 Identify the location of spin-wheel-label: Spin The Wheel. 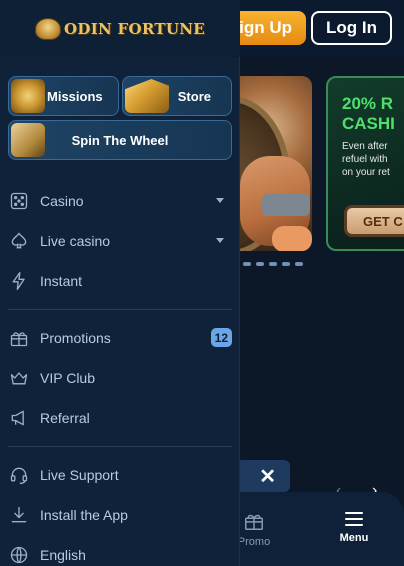
(120, 140).